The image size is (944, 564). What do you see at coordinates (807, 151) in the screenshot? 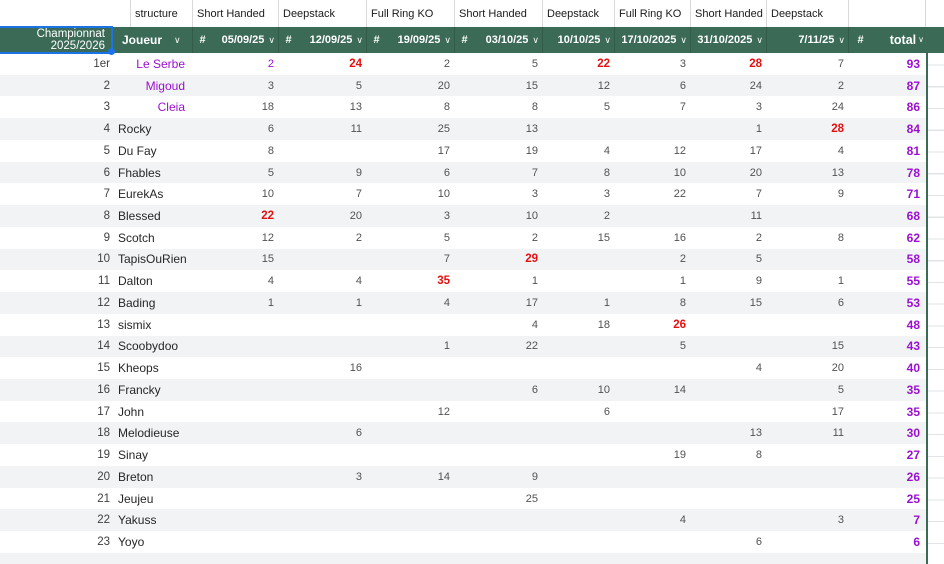
I see `score-cell: 4` at bounding box center [807, 151].